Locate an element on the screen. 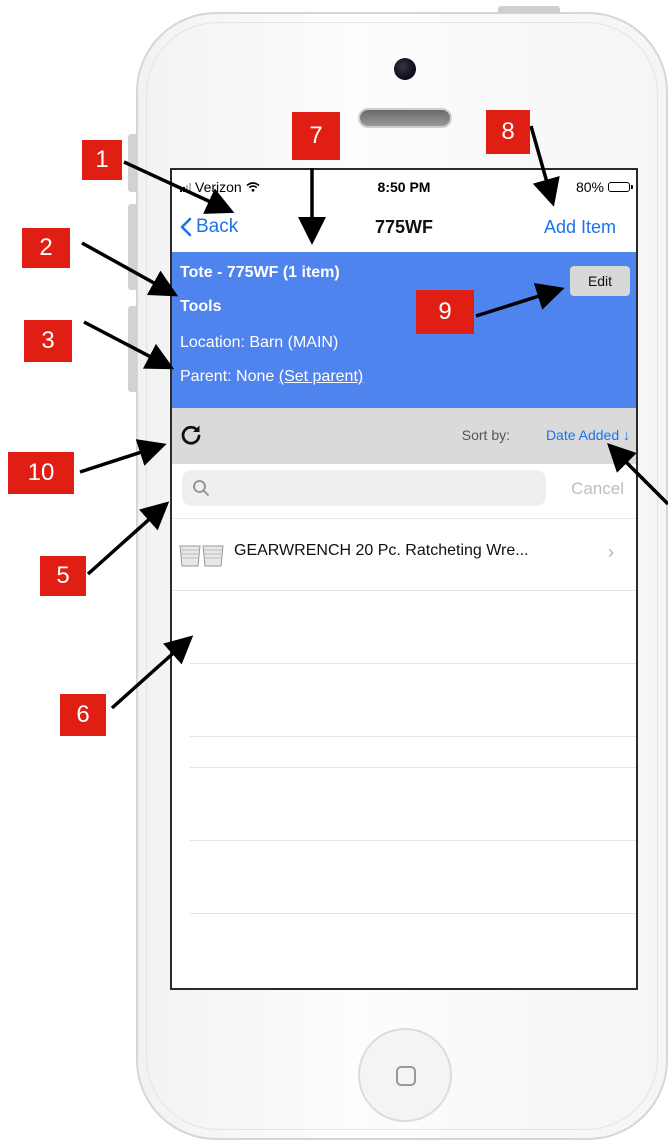  search-icon is located at coordinates (201, 488).